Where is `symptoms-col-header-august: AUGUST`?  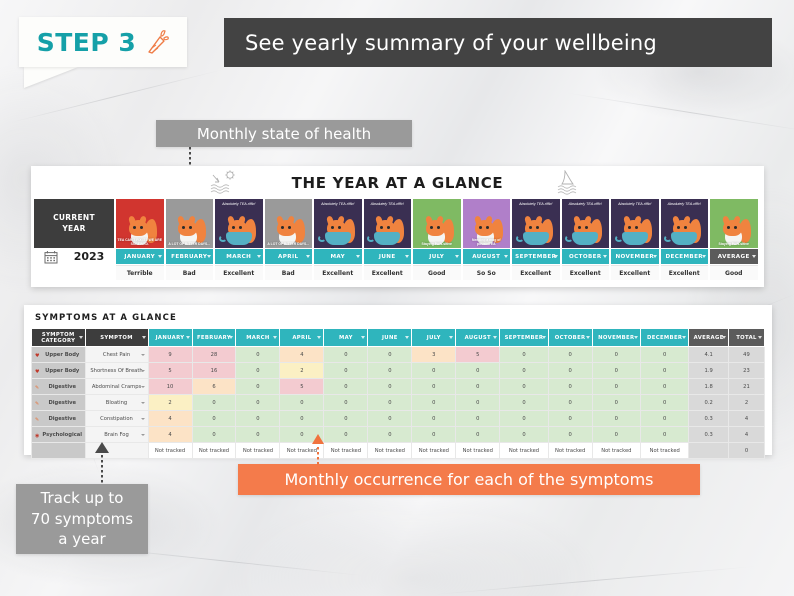
symptoms-col-header-august: AUGUST is located at coordinates (478, 337).